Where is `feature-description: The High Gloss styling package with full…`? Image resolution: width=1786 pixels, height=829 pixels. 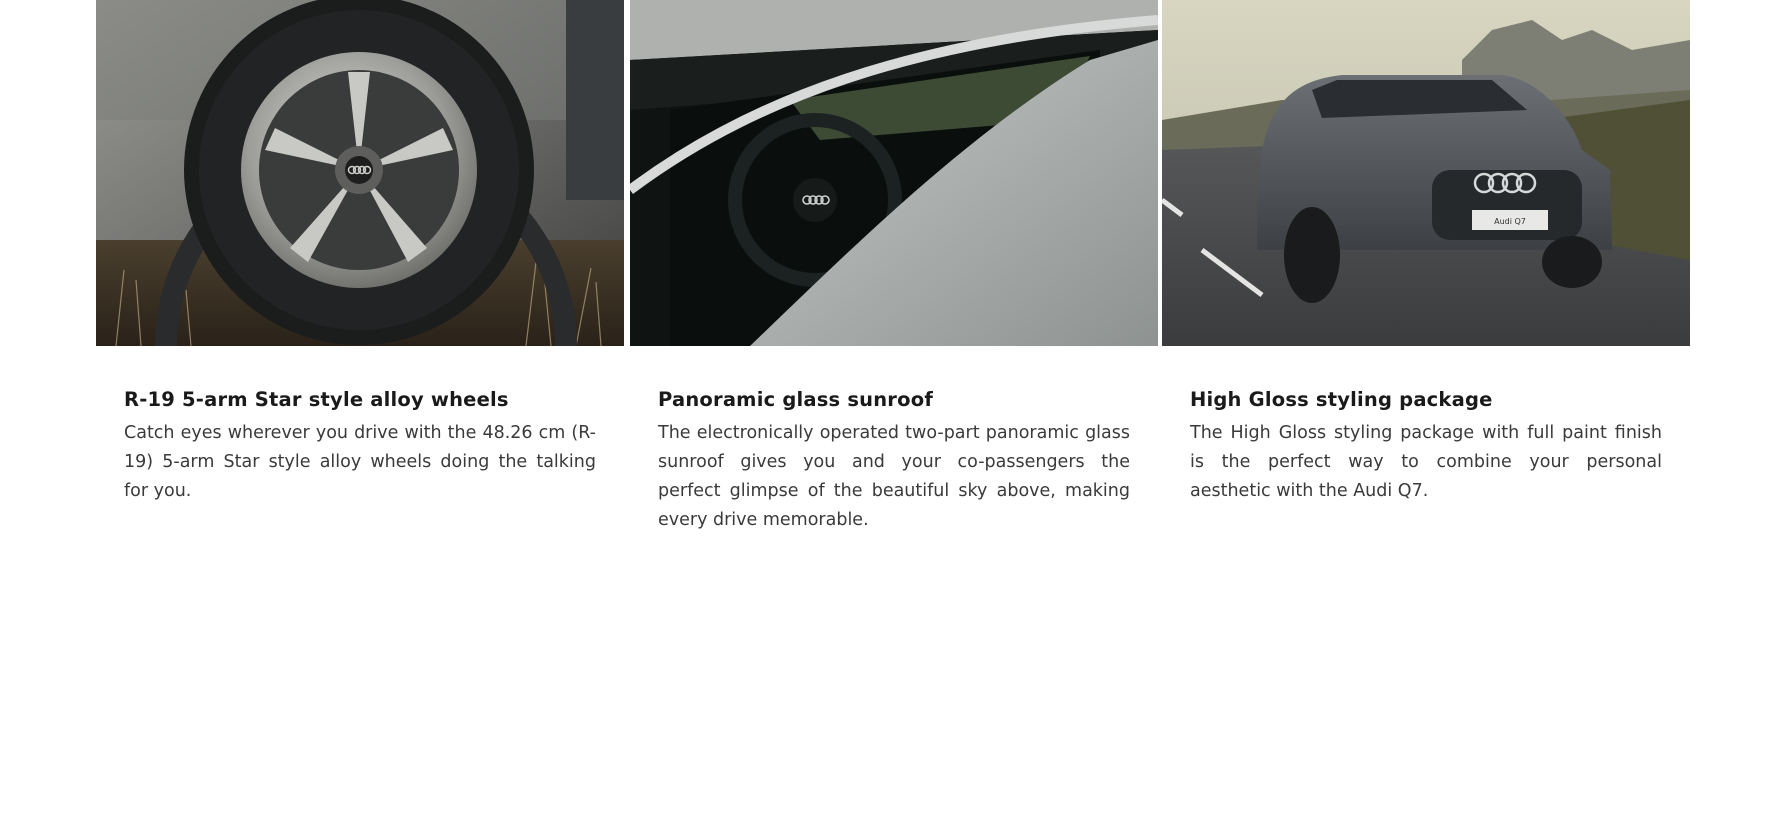 feature-description: The High Gloss styling package with full… is located at coordinates (1426, 462).